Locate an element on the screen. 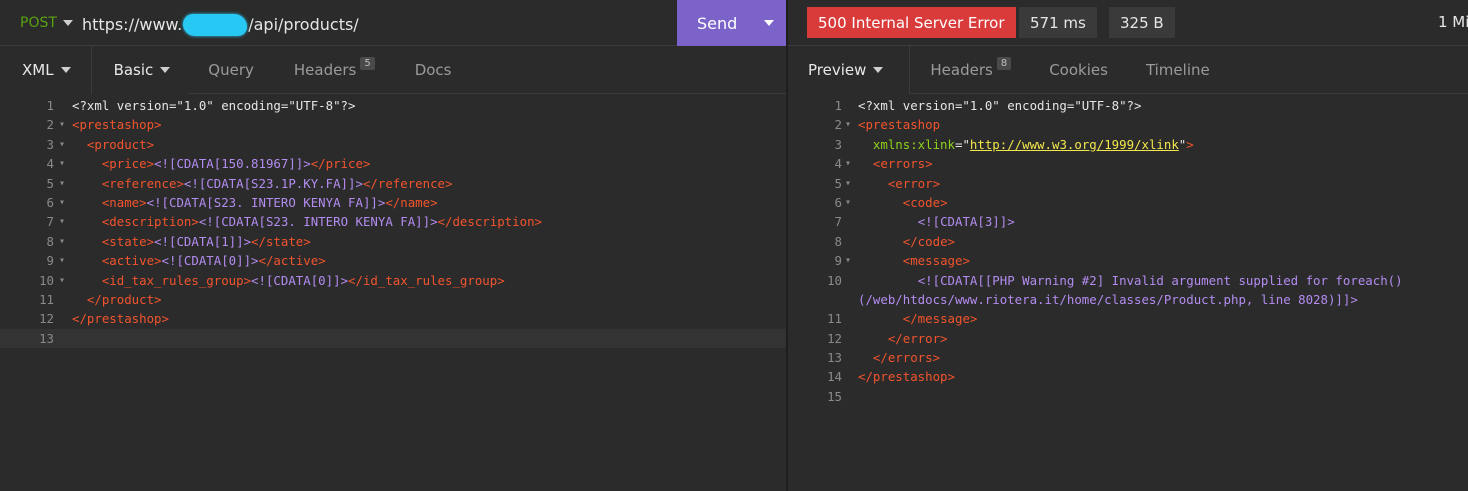 The image size is (1468, 491). tab-label: Cookies is located at coordinates (1078, 70).